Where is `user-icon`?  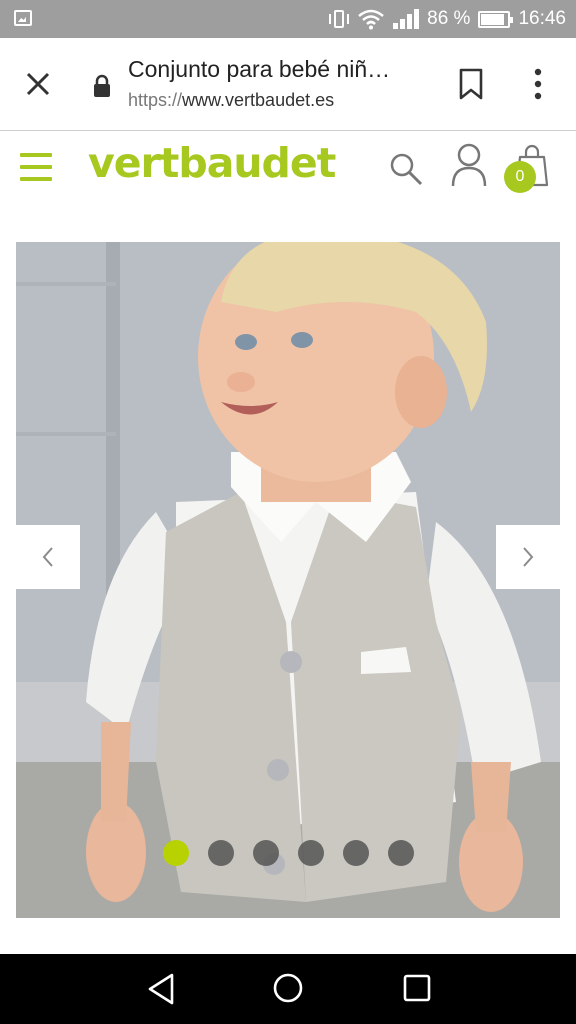
user-icon is located at coordinates (469, 165).